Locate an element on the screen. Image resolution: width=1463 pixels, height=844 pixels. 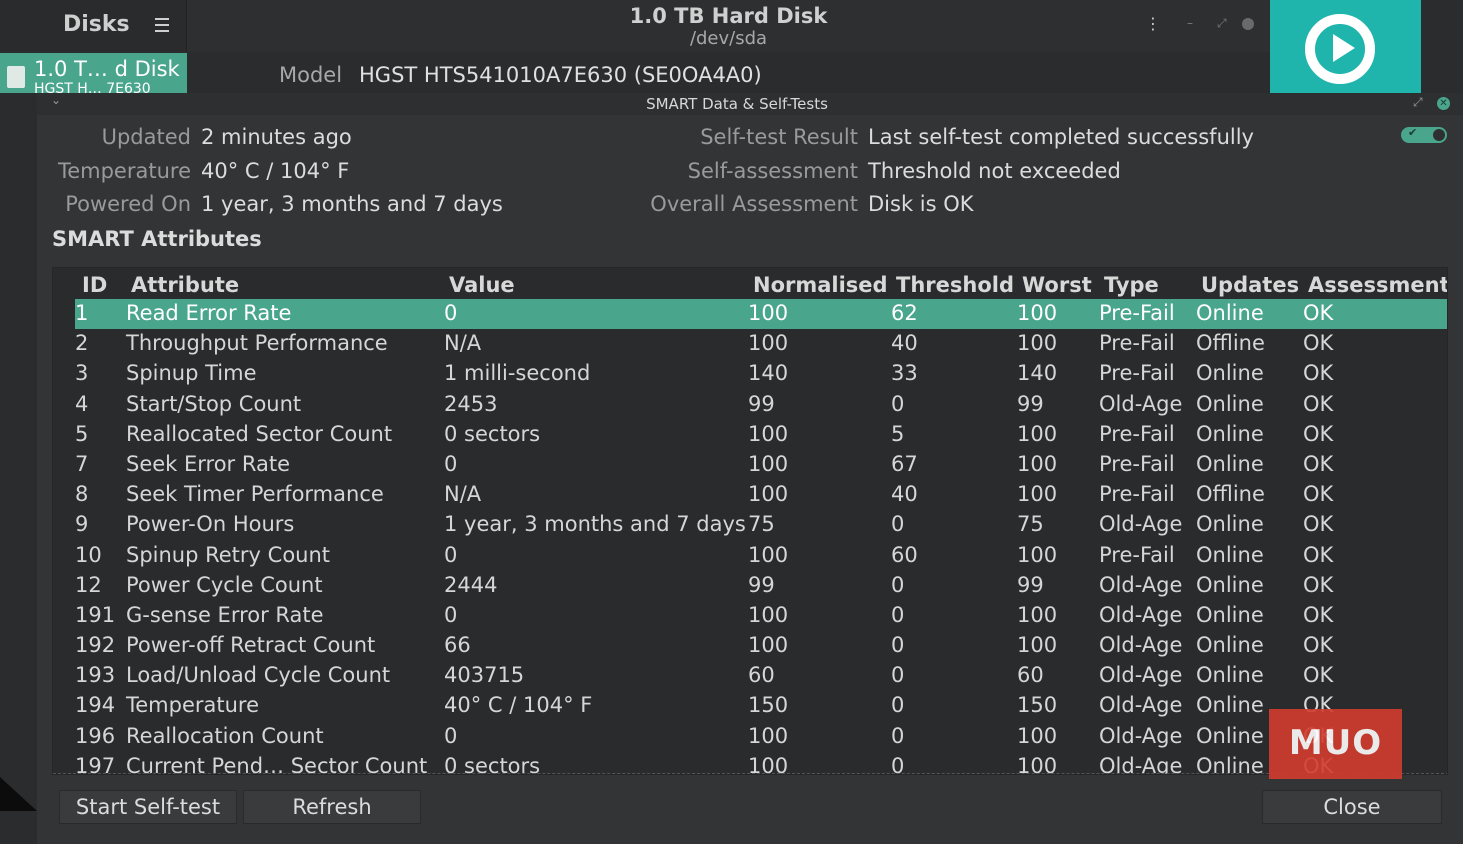
window-close-icon is located at coordinates (1248, 24).